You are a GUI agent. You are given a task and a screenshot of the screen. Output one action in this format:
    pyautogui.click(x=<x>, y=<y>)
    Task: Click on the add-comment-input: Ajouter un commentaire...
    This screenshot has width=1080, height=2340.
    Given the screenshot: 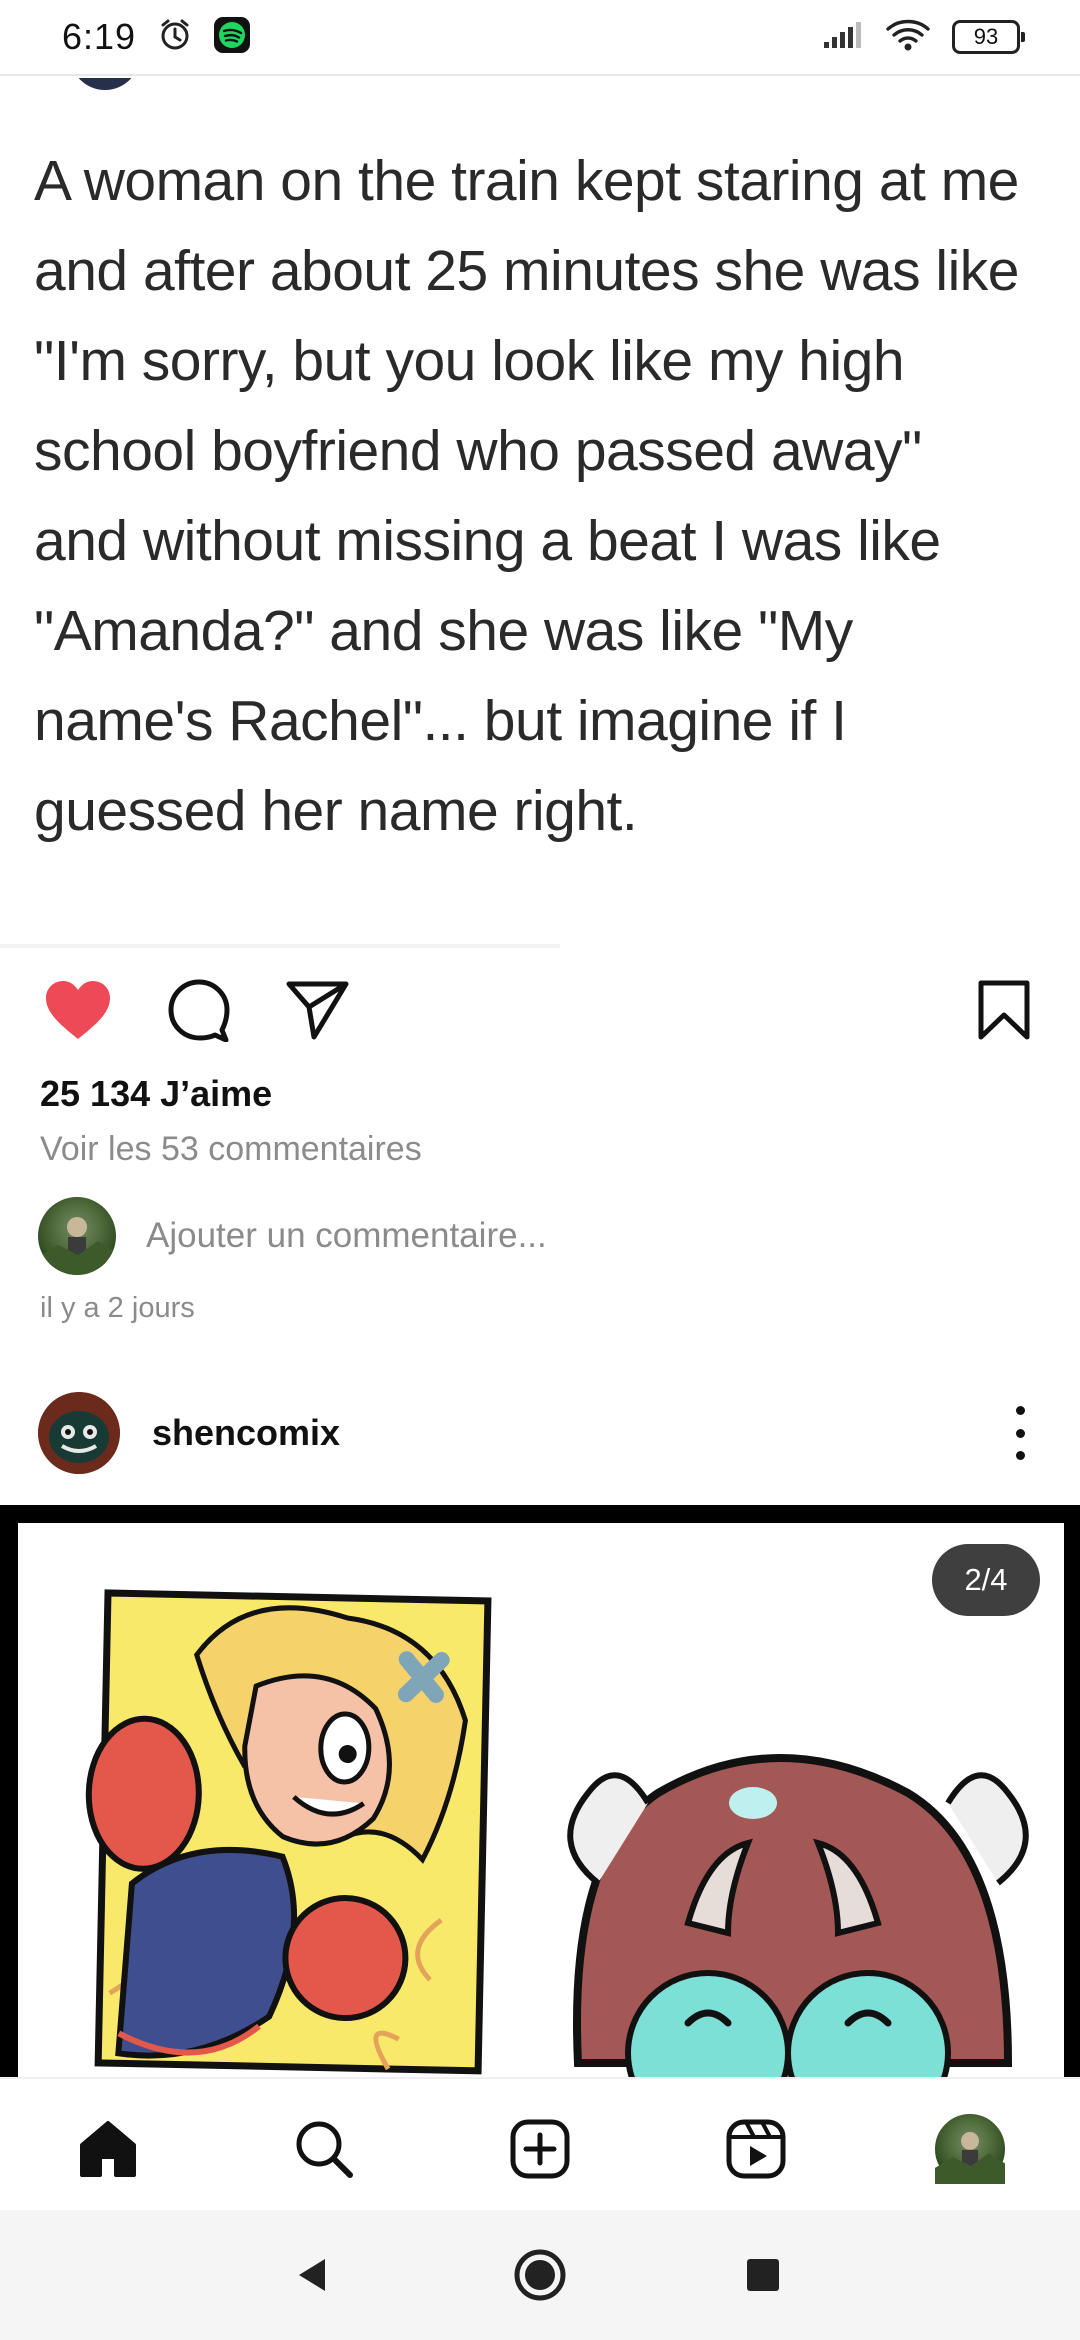 What is the action you would take?
    pyautogui.click(x=346, y=1236)
    